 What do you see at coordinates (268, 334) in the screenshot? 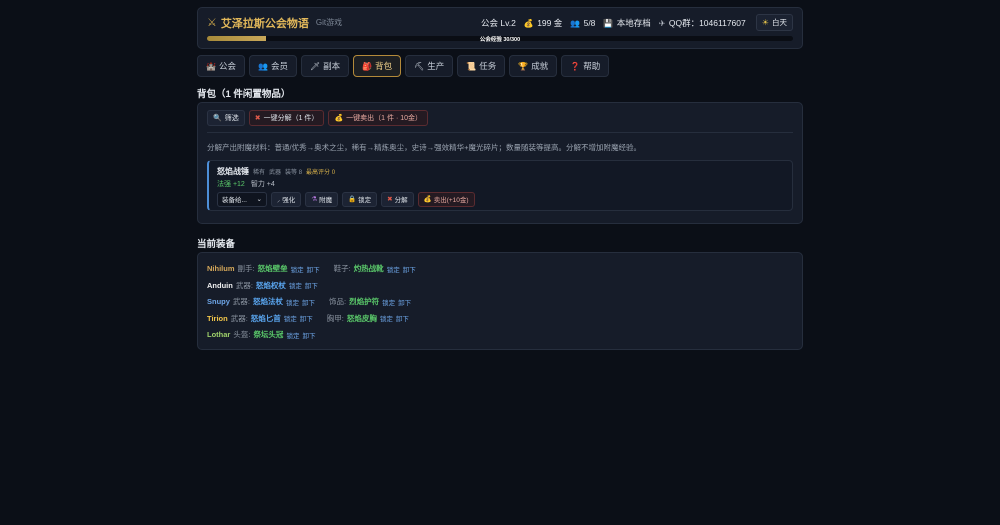
I see `equipped-item: 祭坛头冠` at bounding box center [268, 334].